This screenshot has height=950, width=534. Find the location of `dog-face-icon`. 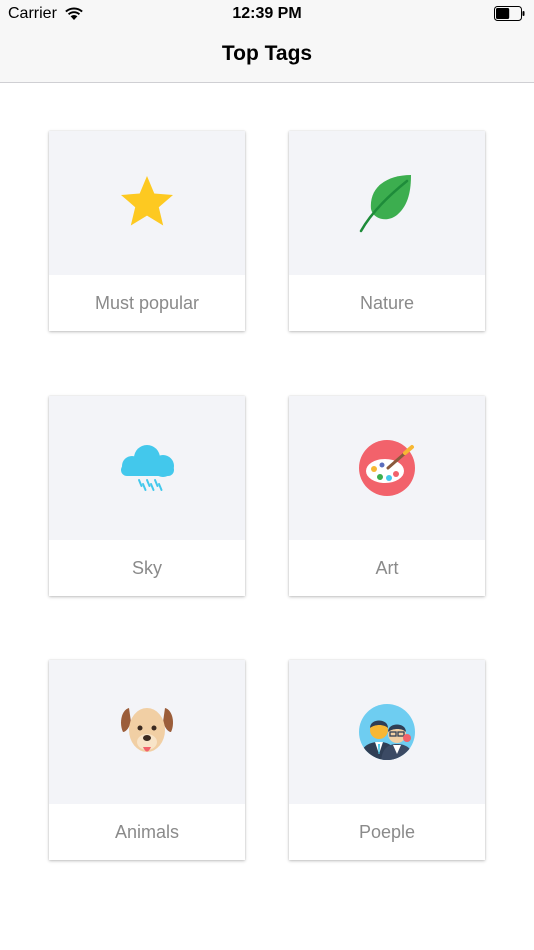

dog-face-icon is located at coordinates (147, 732).